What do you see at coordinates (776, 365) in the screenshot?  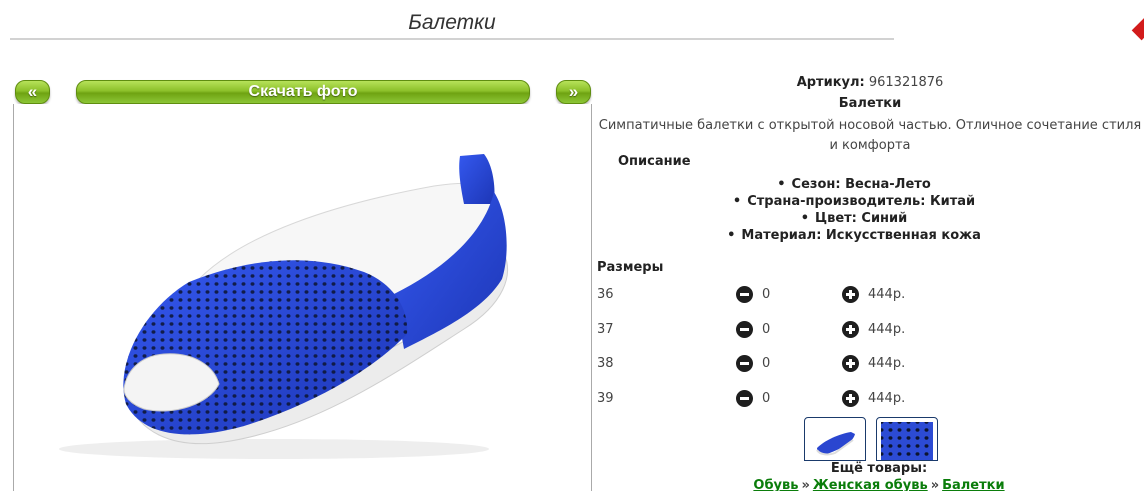 I see `size-row: 38 0 444р.` at bounding box center [776, 365].